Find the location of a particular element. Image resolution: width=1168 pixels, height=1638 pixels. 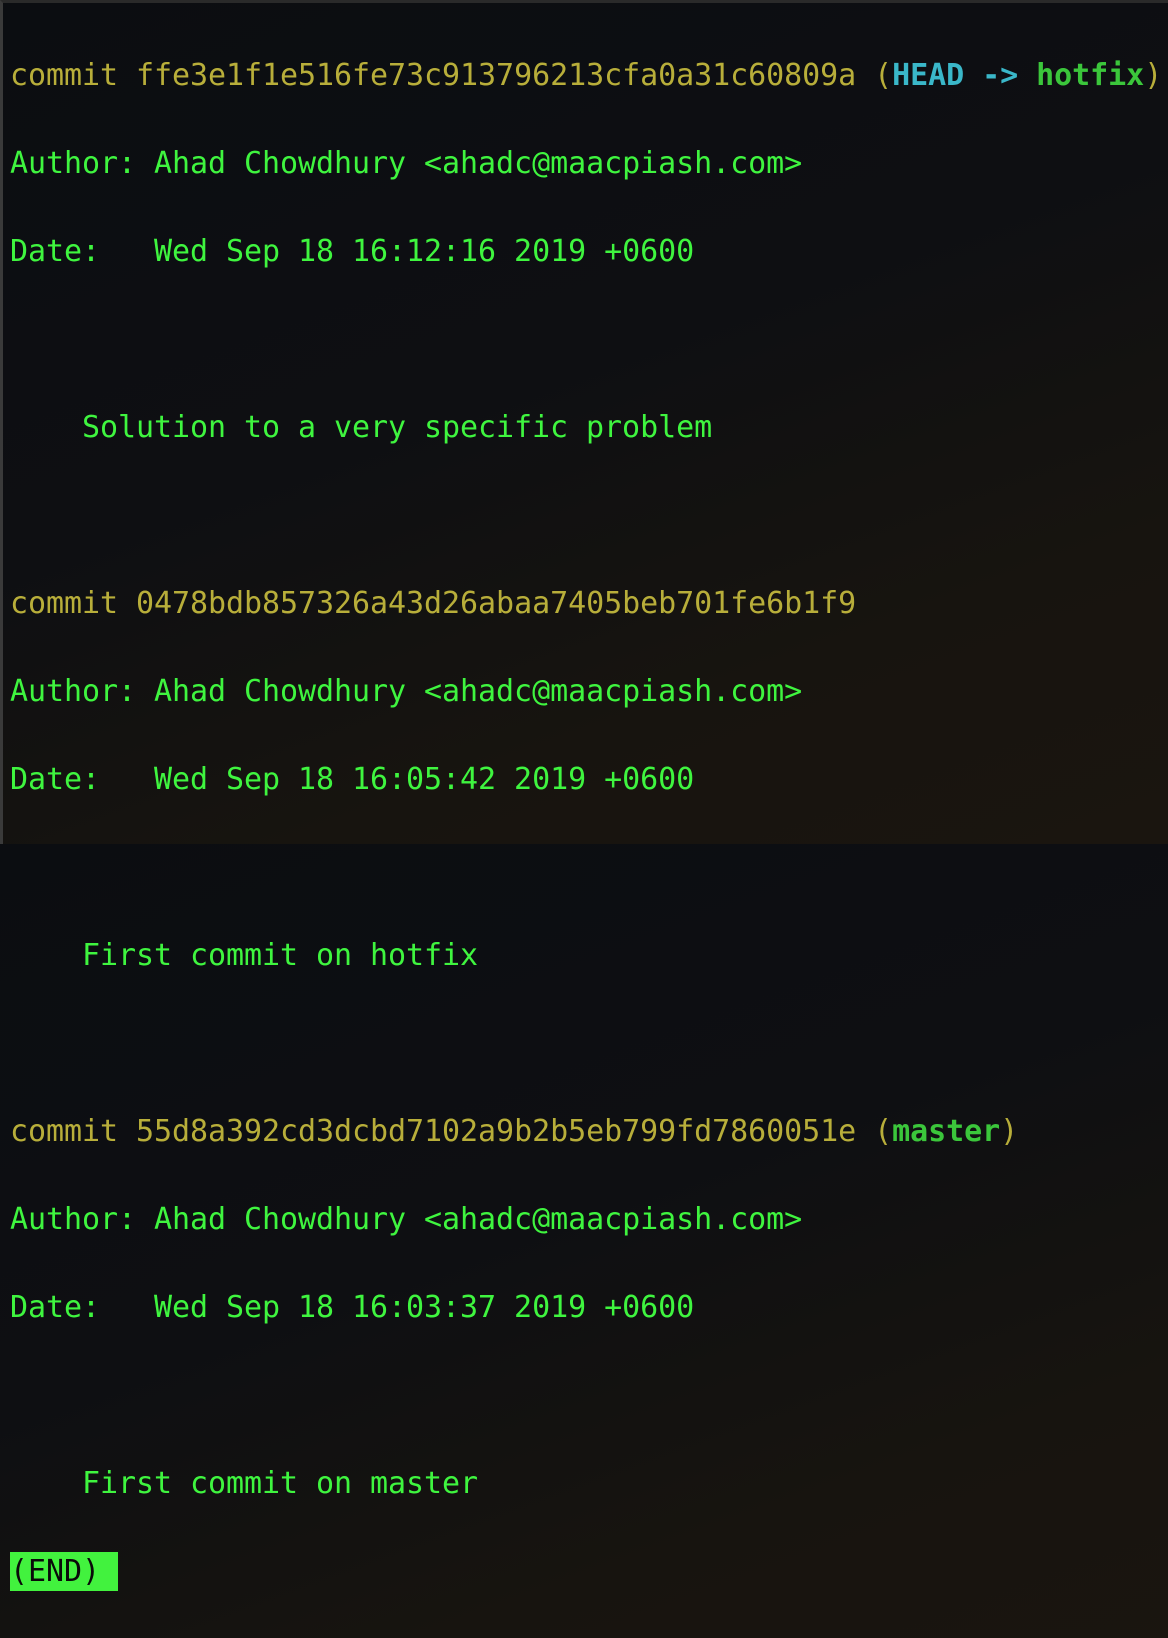

date-value: Wed Sep 18 16:03:37 2019 +0600 is located at coordinates (424, 1307).